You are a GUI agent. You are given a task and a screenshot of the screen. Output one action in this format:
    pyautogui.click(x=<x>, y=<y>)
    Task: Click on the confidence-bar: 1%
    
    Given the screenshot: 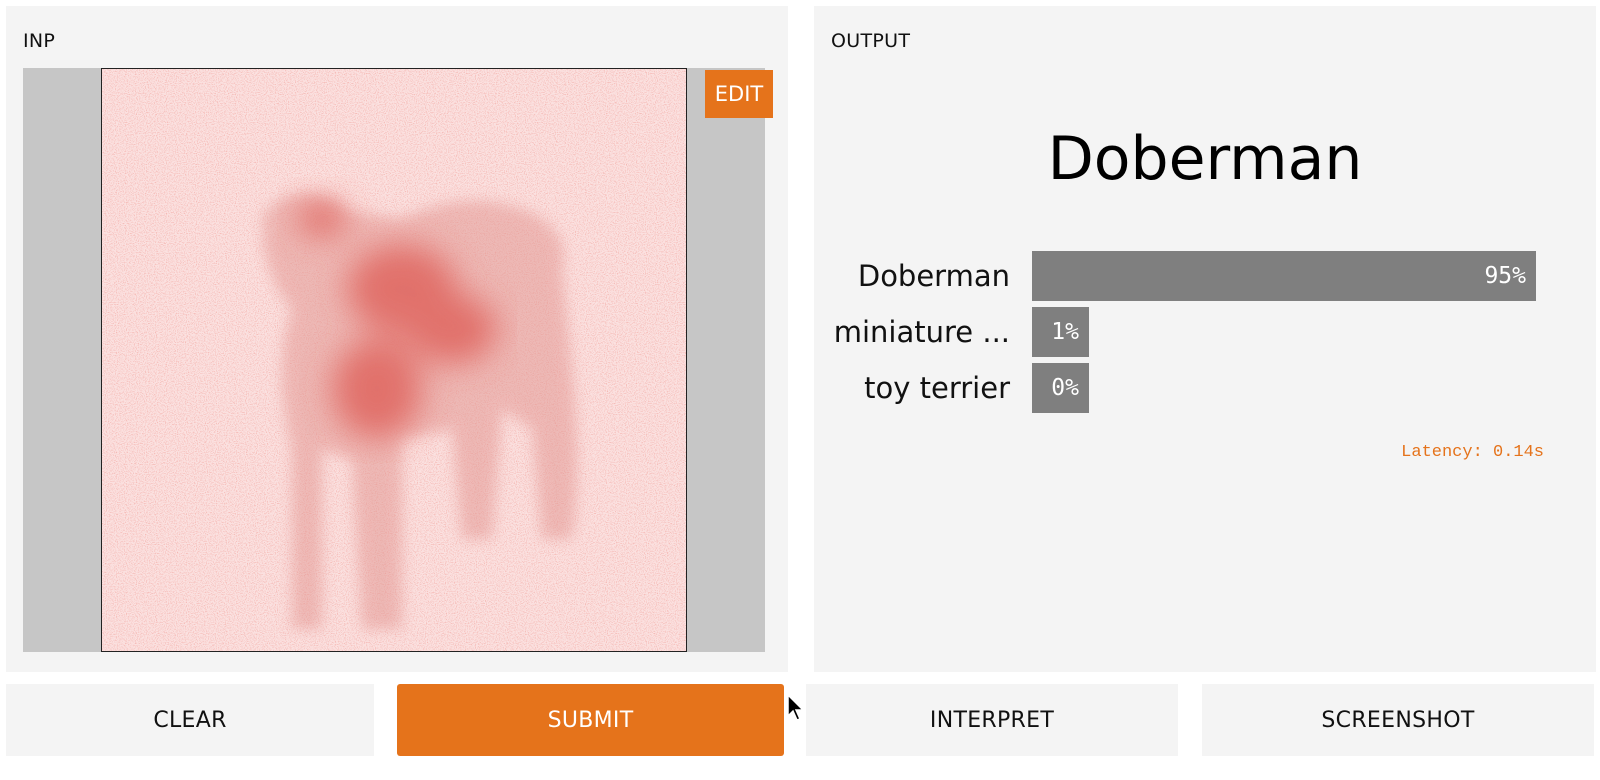 What is the action you would take?
    pyautogui.click(x=1060, y=332)
    